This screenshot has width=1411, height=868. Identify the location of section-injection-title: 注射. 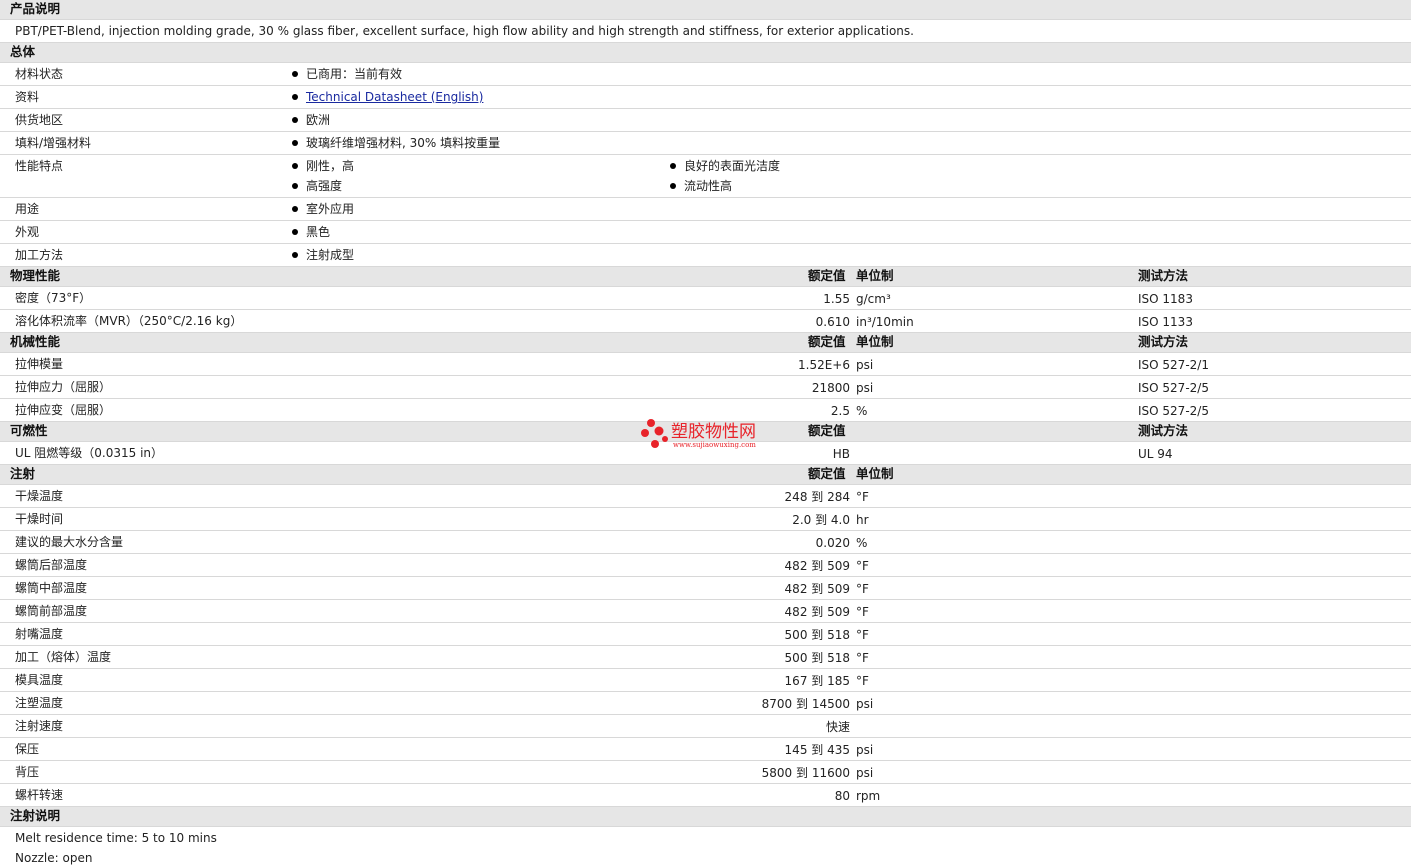
(23, 473).